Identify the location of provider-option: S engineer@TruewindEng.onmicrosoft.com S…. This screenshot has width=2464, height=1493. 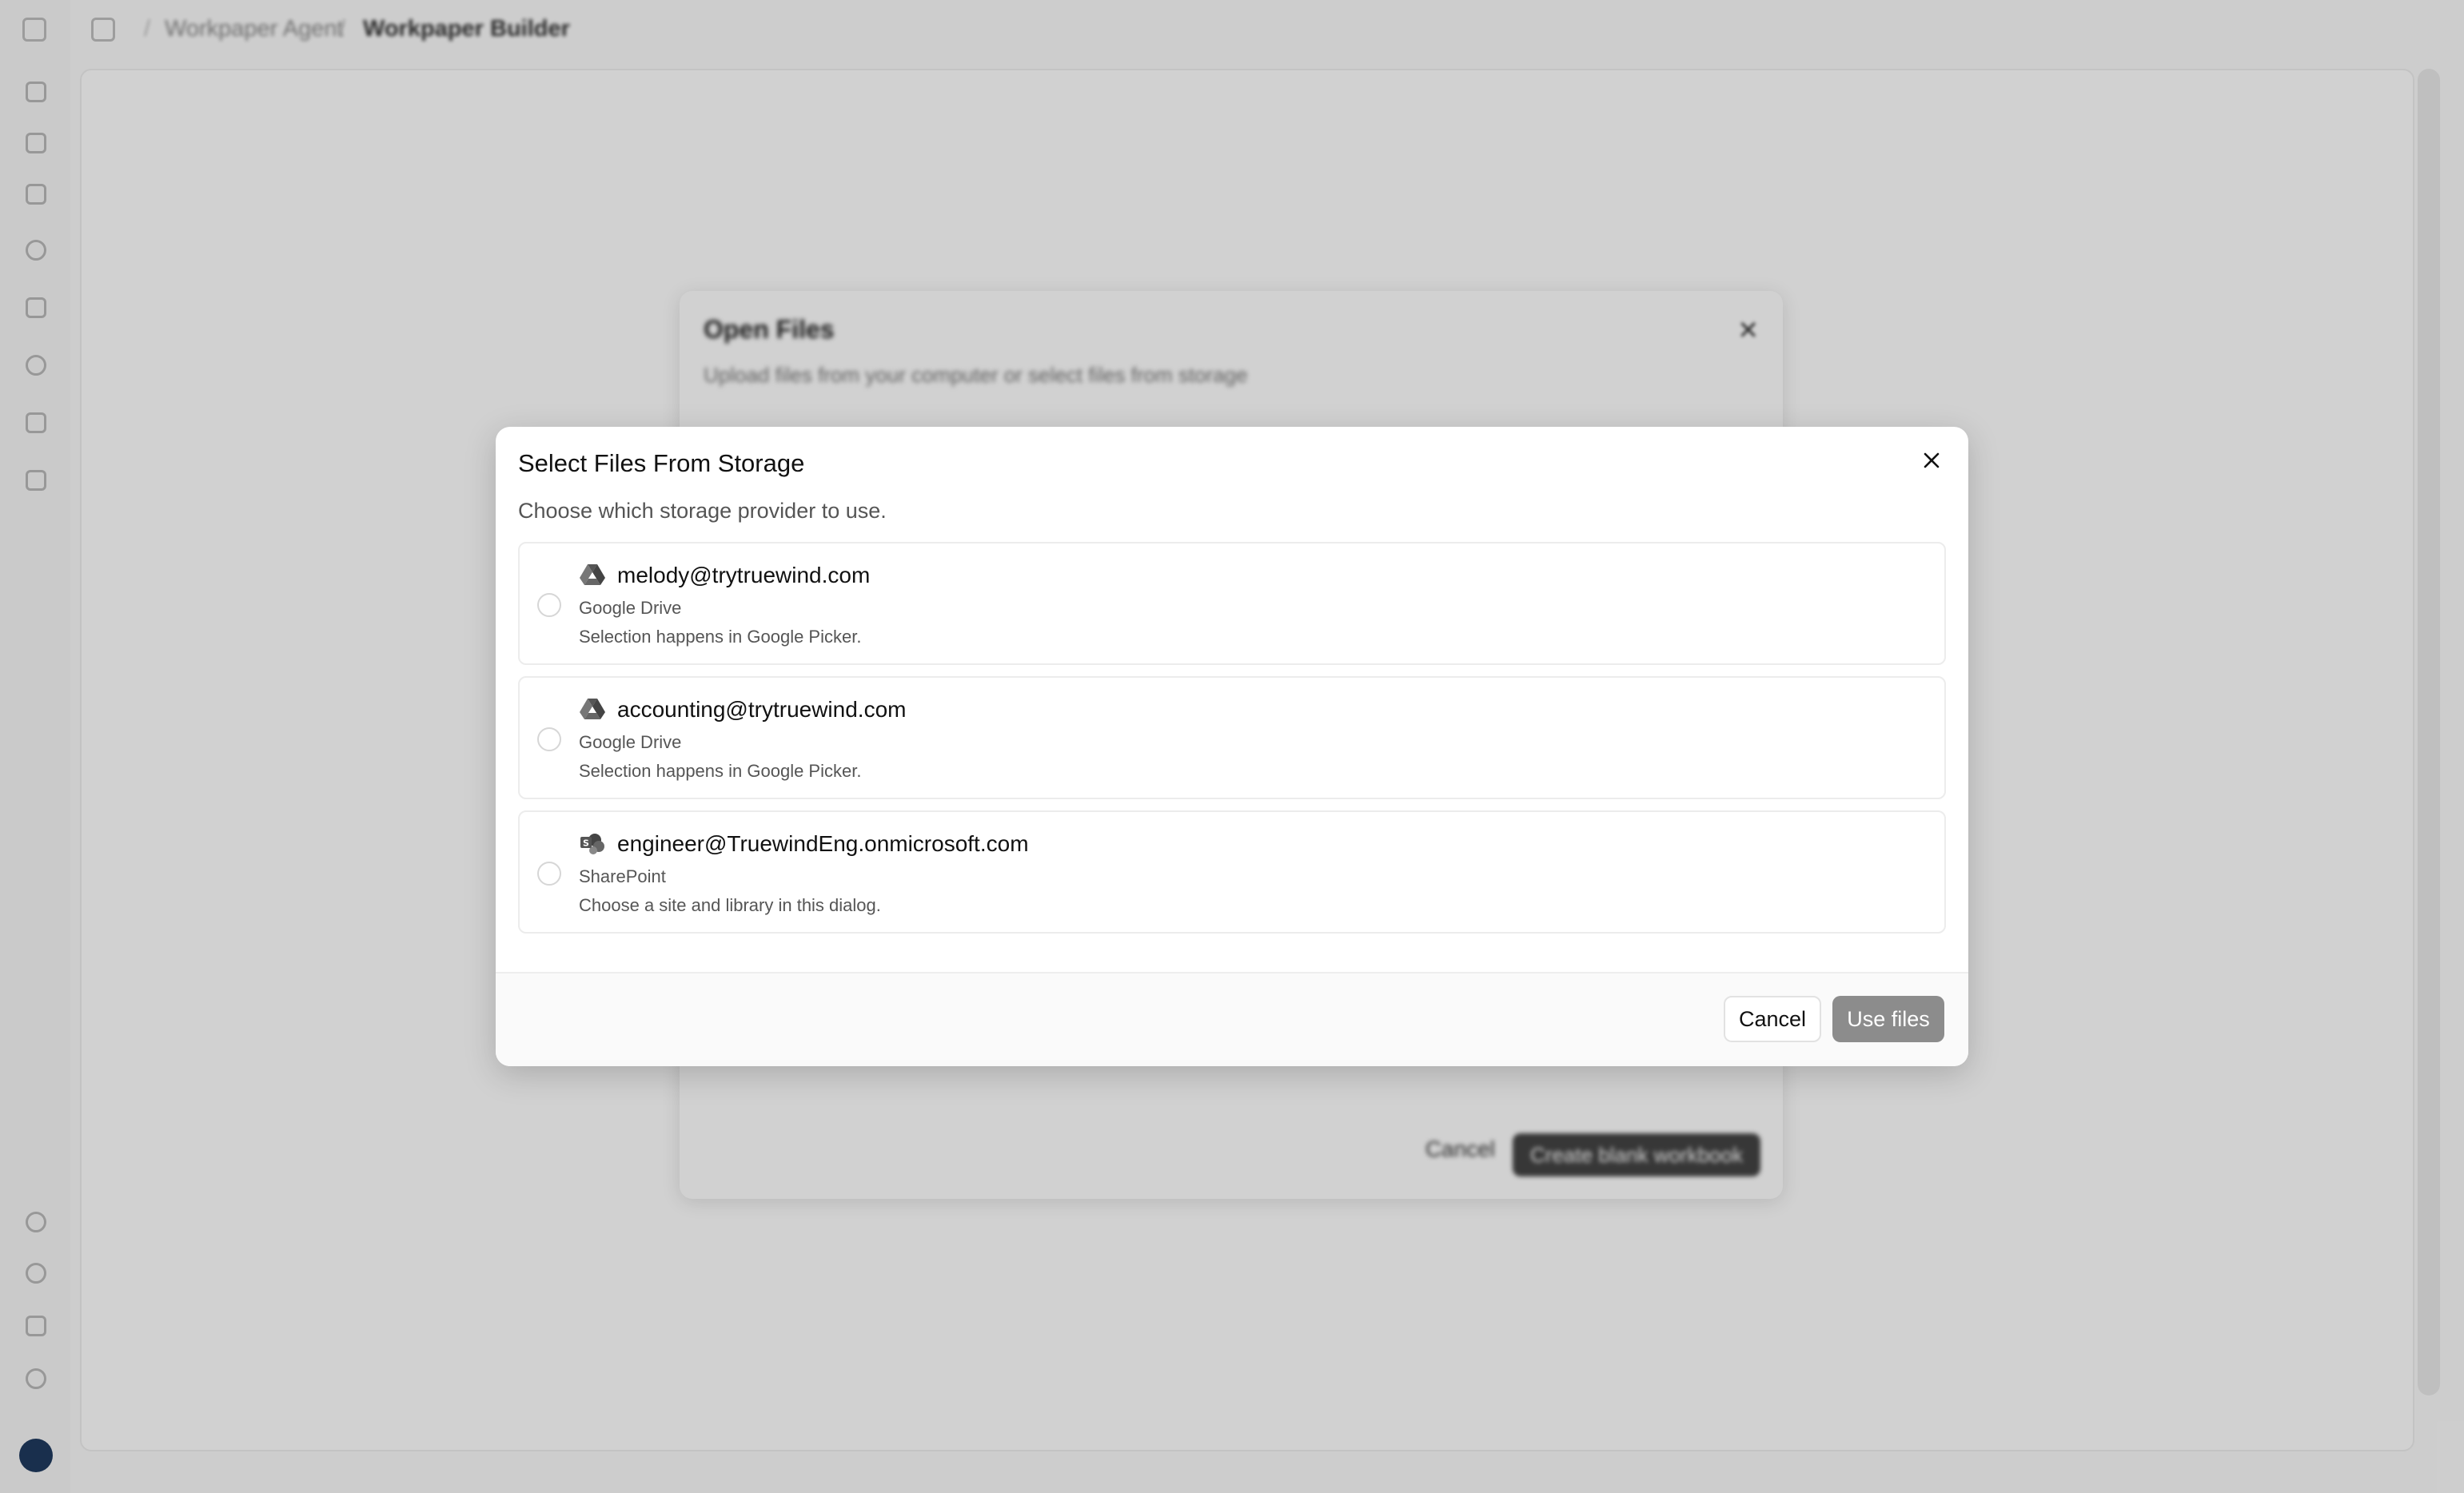
(1232, 872).